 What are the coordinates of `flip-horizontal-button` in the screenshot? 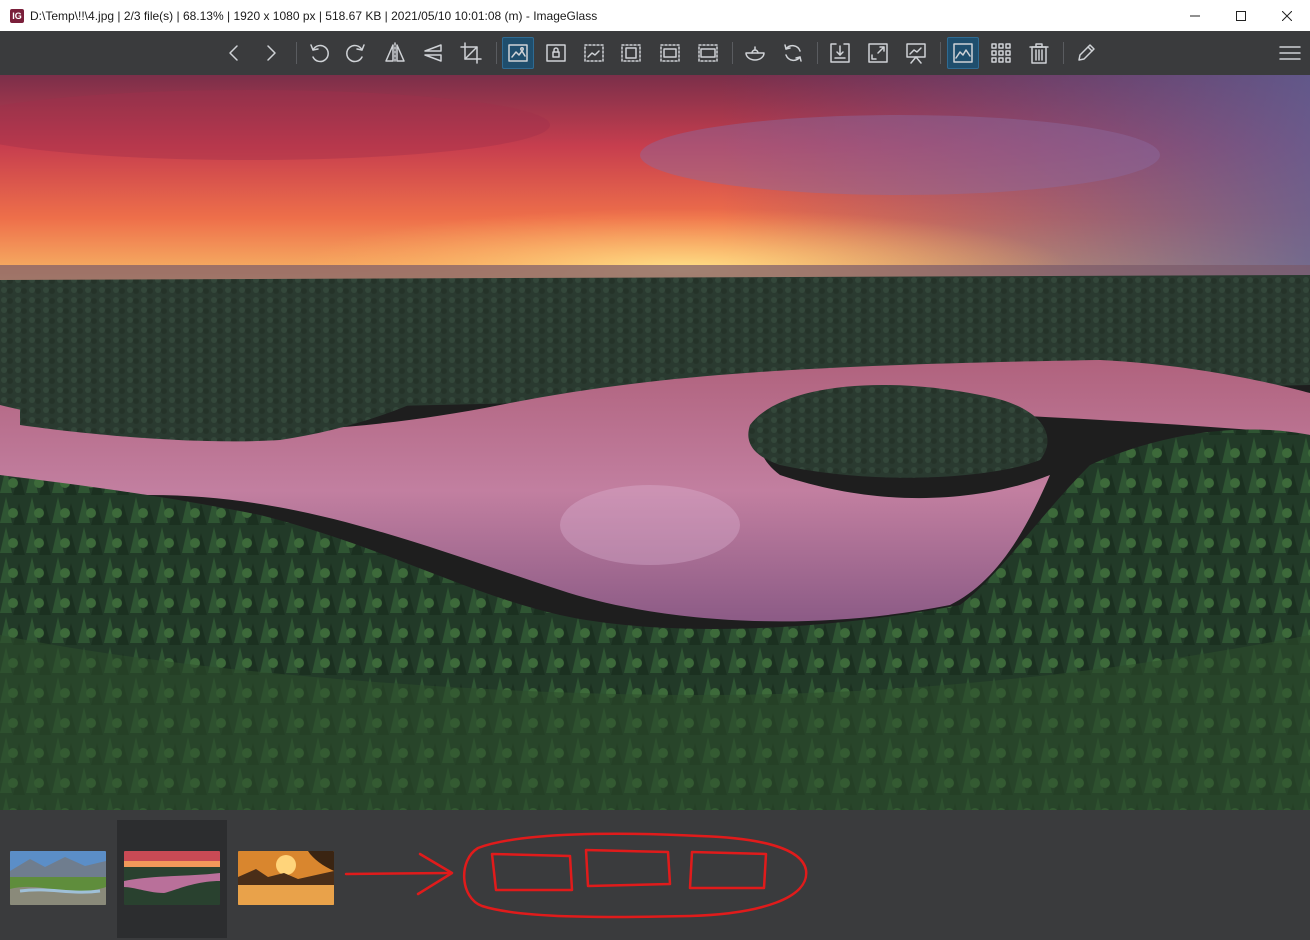 It's located at (395, 53).